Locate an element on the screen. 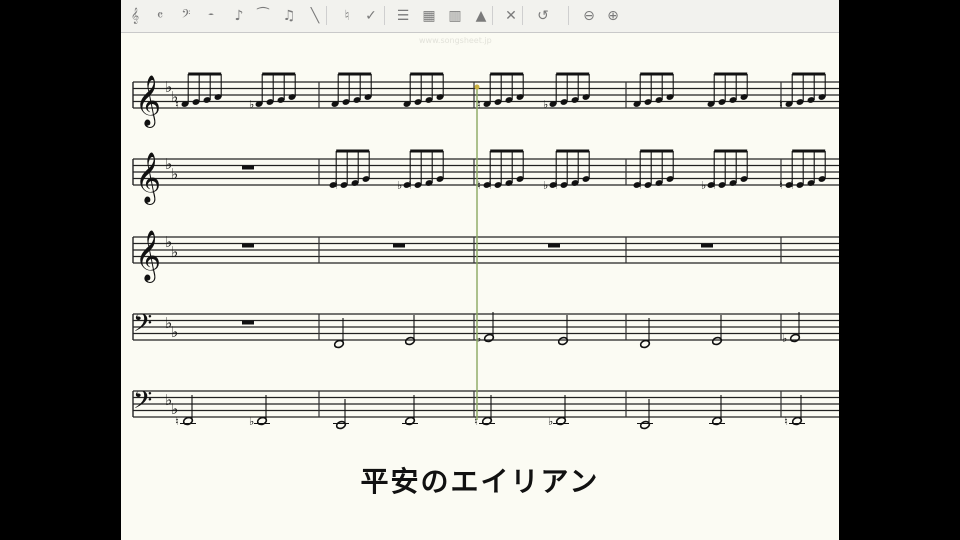 The height and width of the screenshot is (540, 960). staff-4: 𝄢 ♭ ♭ is located at coordinates (485, 326).